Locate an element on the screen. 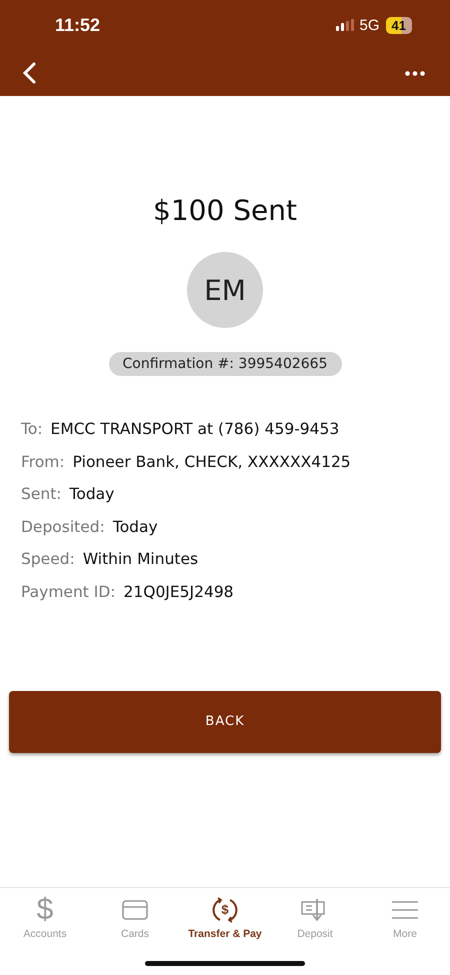 Image resolution: width=450 pixels, height=975 pixels. dollar-icon: $ is located at coordinates (45, 910).